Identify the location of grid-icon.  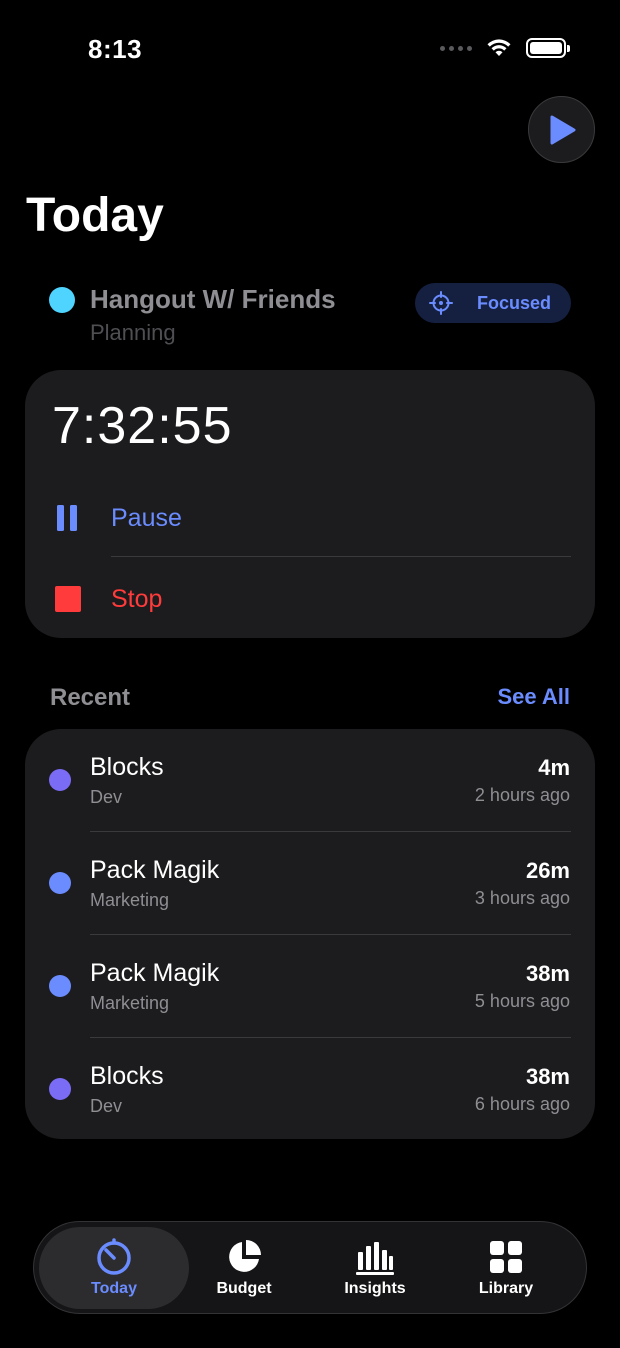
(506, 1257).